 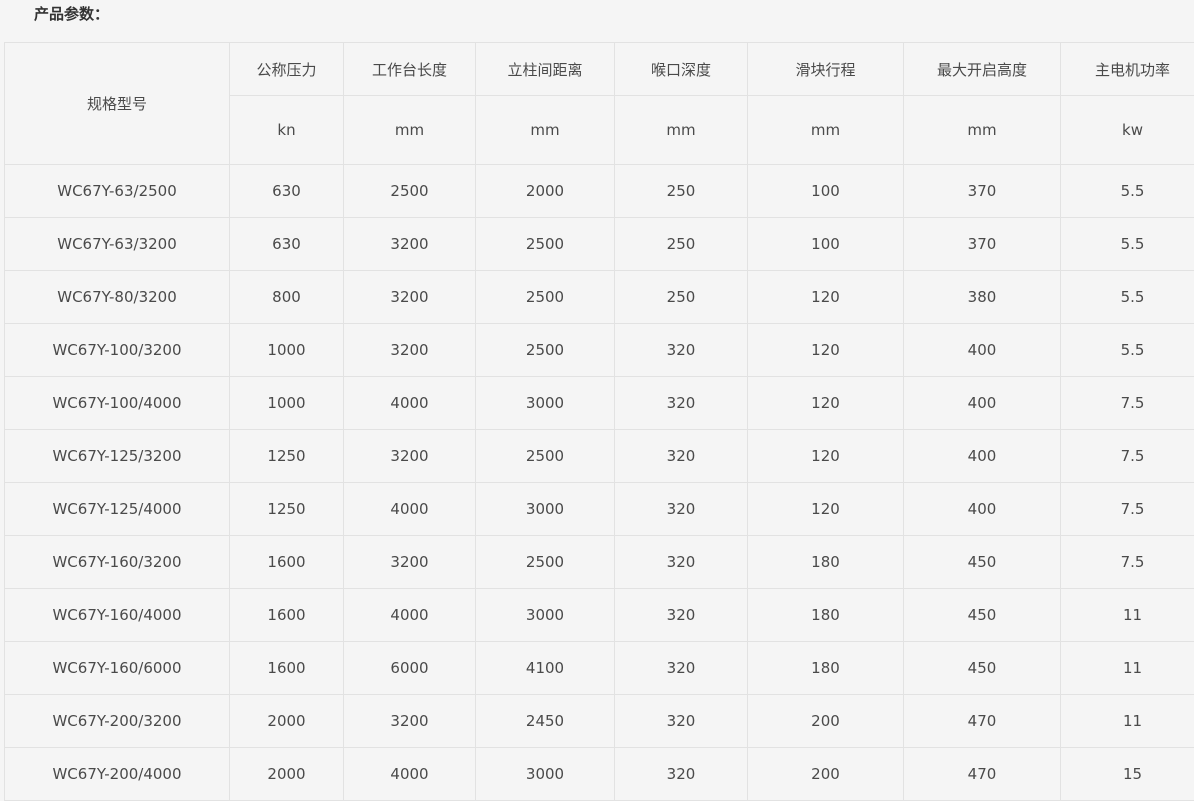 I want to click on table-row: WC67Y-200/320020003200245032020047011, so click(x=599, y=721).